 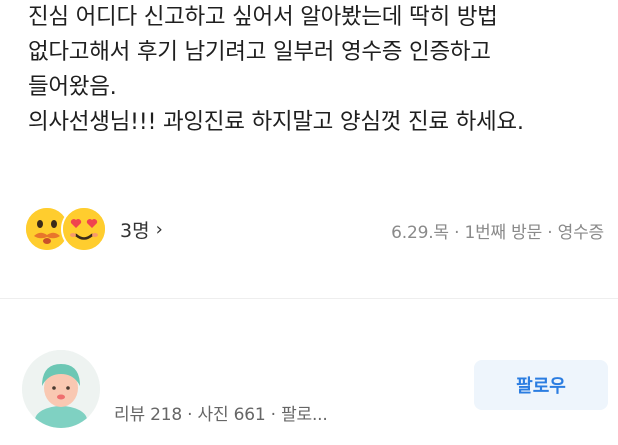 I want to click on review-line: 의사선생님!!! 과잉진료 하지말고 양심껏 진료 하세요., so click(x=276, y=122).